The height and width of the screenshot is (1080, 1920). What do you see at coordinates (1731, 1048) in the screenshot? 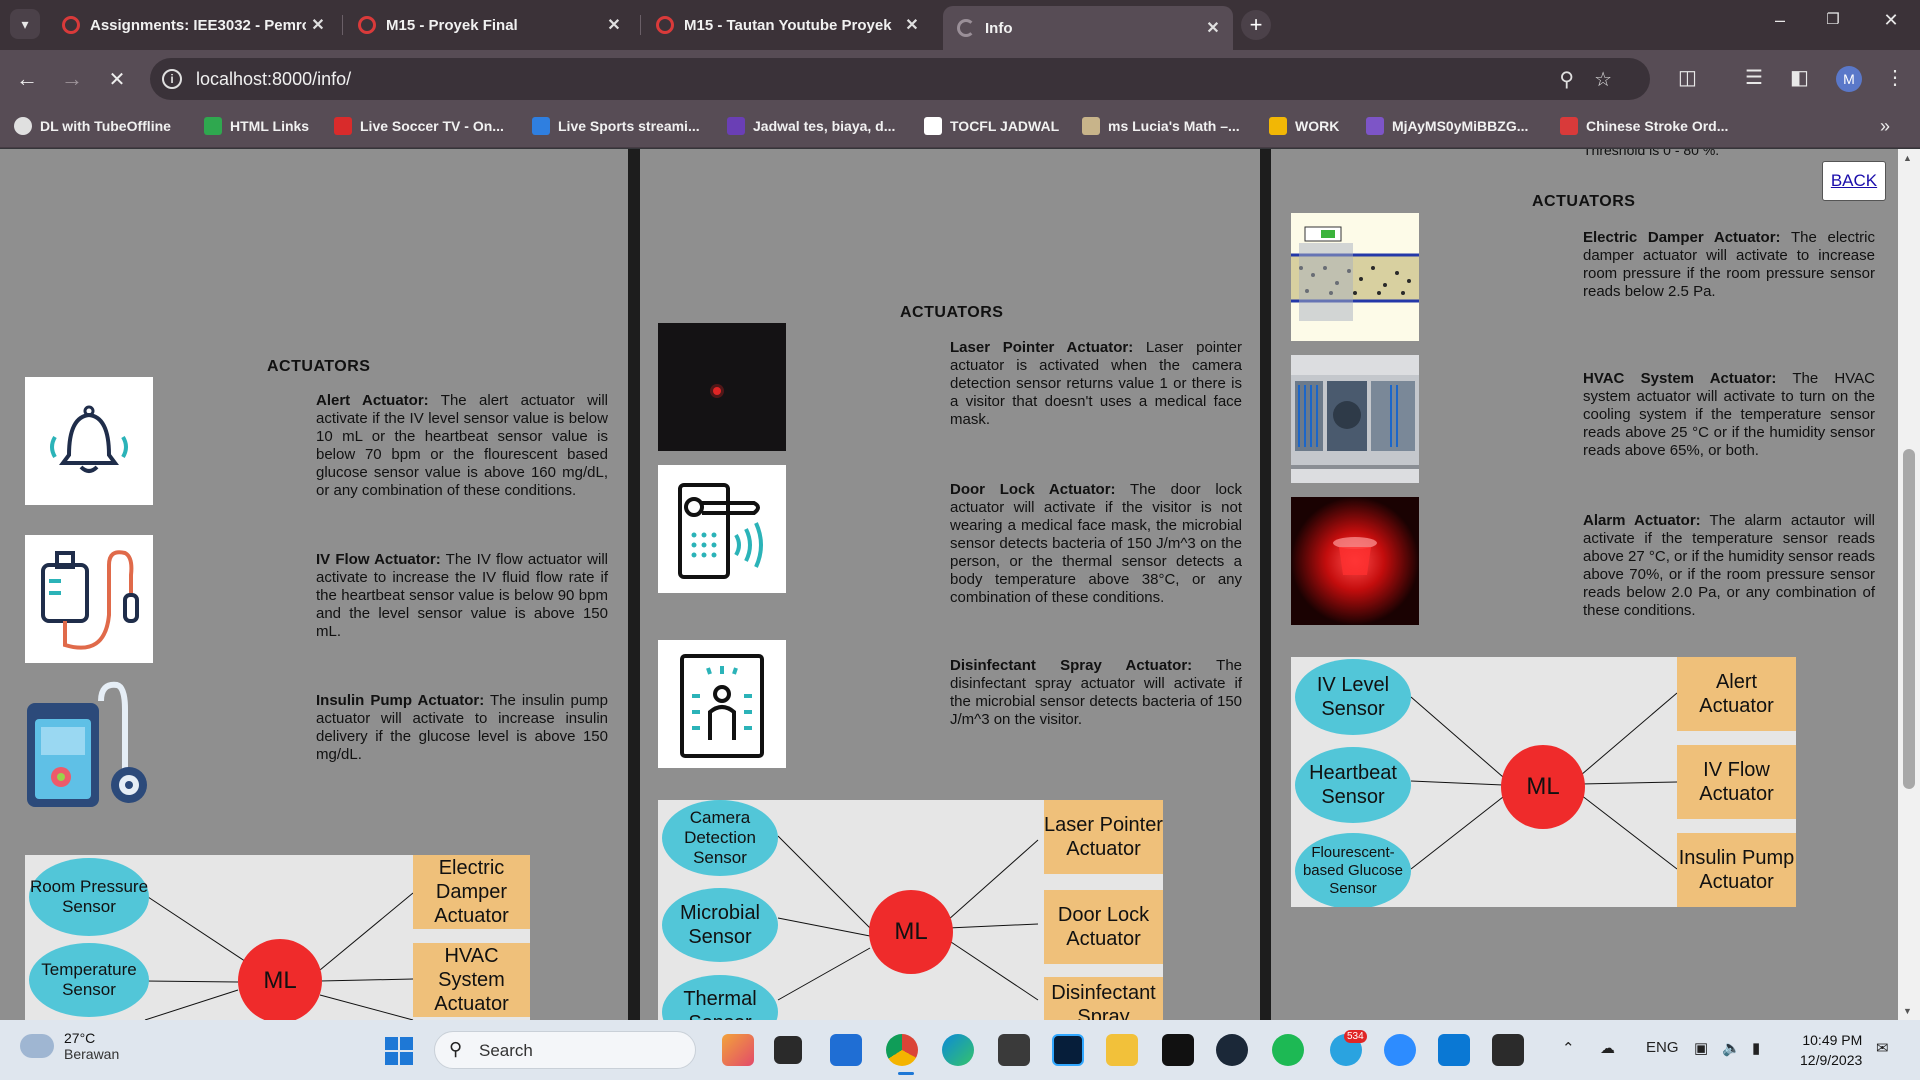
I see `volume-icon: 🔈` at bounding box center [1731, 1048].